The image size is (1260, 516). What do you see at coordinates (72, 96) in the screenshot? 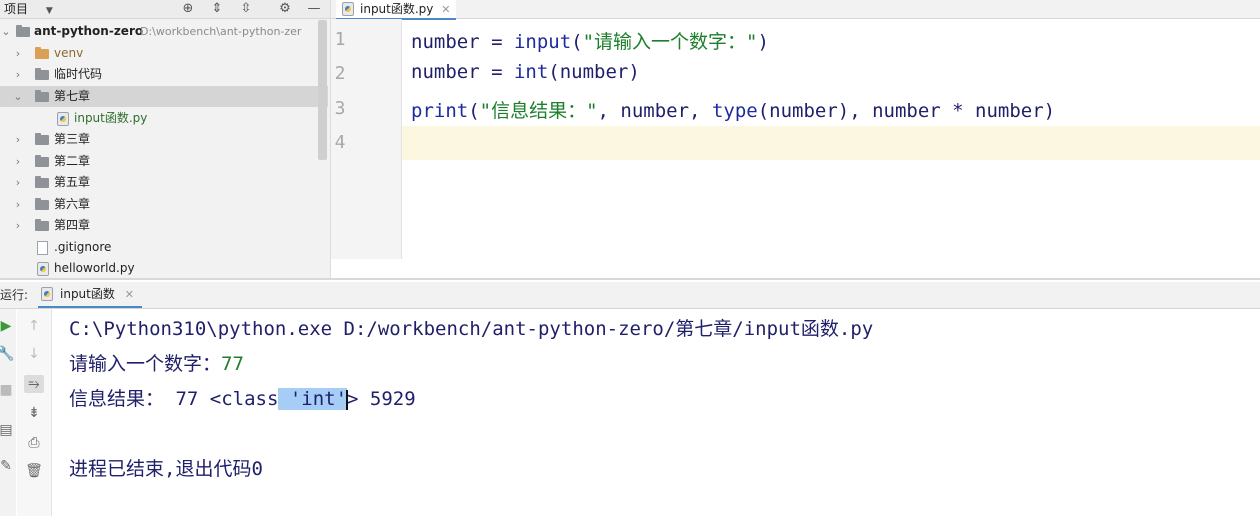
I see `tree-item-label: 第七章` at bounding box center [72, 96].